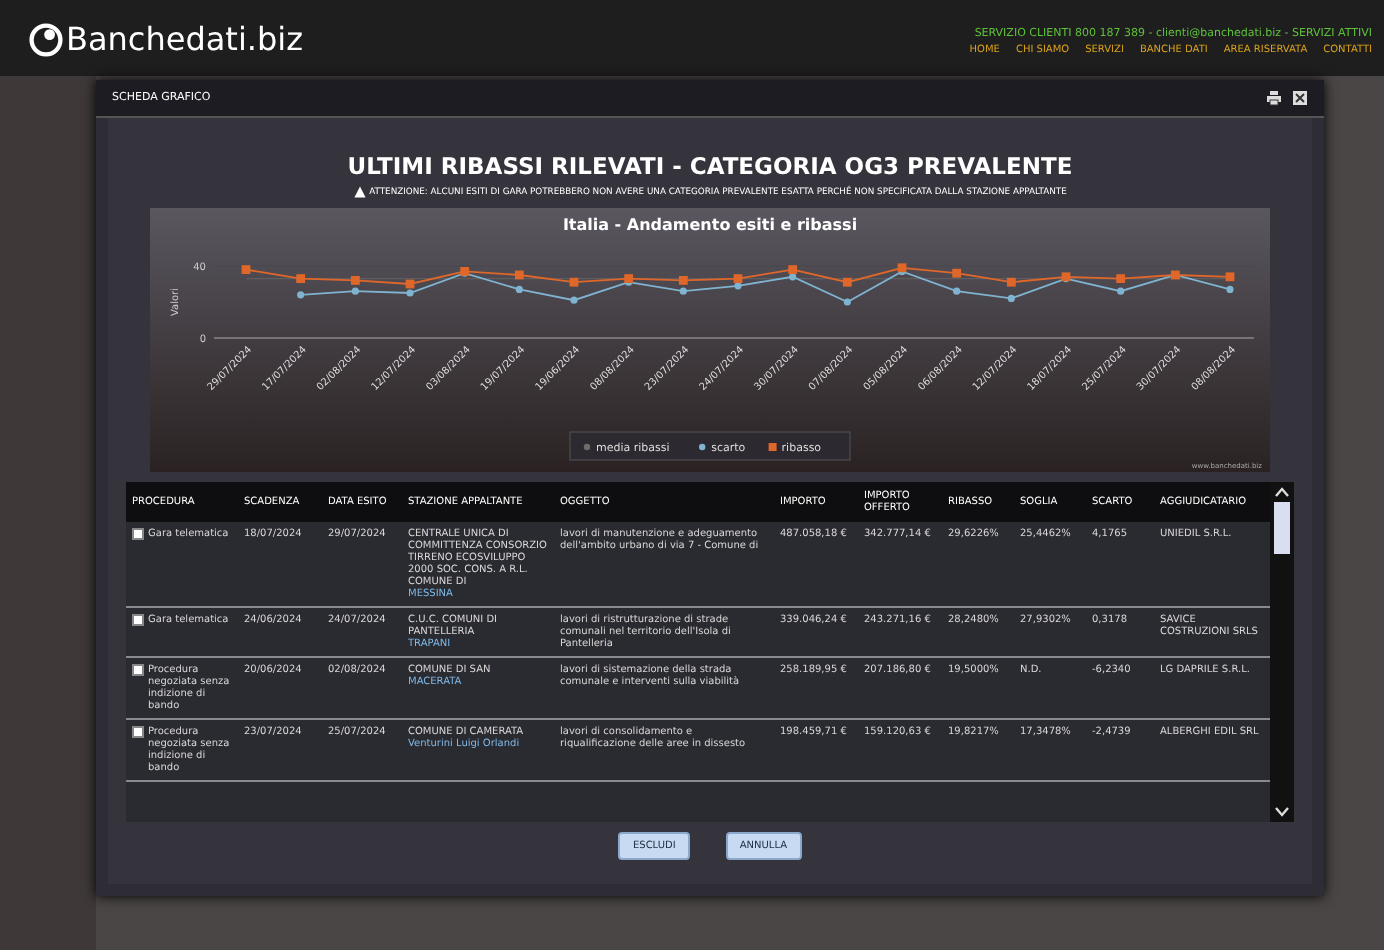 This screenshot has height=950, width=1384. I want to click on close-icon, so click(1300, 98).